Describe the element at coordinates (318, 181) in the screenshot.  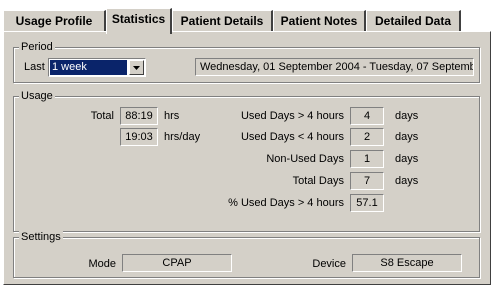
I see `total-days-label: Total Days` at that location.